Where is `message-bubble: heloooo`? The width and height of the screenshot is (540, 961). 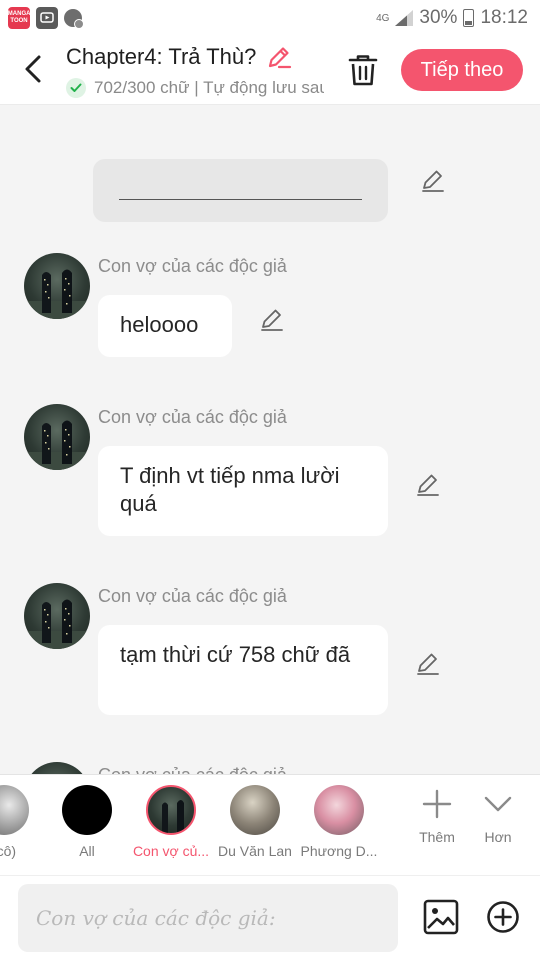
message-bubble: heloooo is located at coordinates (165, 326).